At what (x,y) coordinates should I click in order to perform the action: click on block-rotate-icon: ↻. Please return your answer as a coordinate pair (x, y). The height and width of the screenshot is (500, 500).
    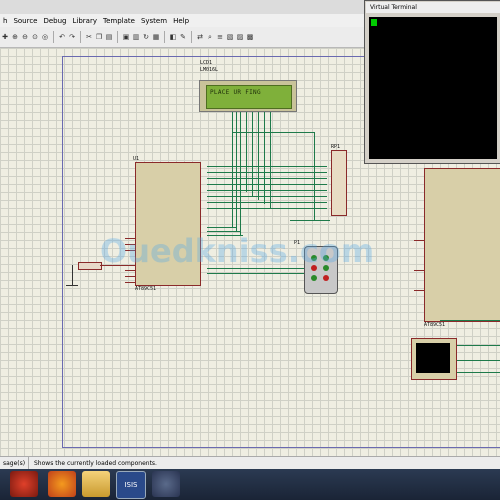
    Looking at the image, I should click on (146, 37).